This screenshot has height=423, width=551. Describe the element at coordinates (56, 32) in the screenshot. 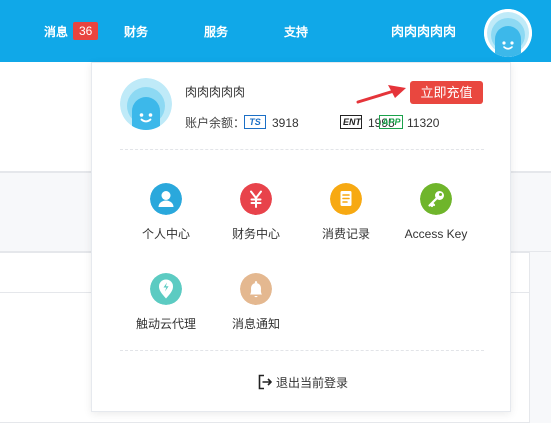

I see `nav-messages: 消息` at that location.